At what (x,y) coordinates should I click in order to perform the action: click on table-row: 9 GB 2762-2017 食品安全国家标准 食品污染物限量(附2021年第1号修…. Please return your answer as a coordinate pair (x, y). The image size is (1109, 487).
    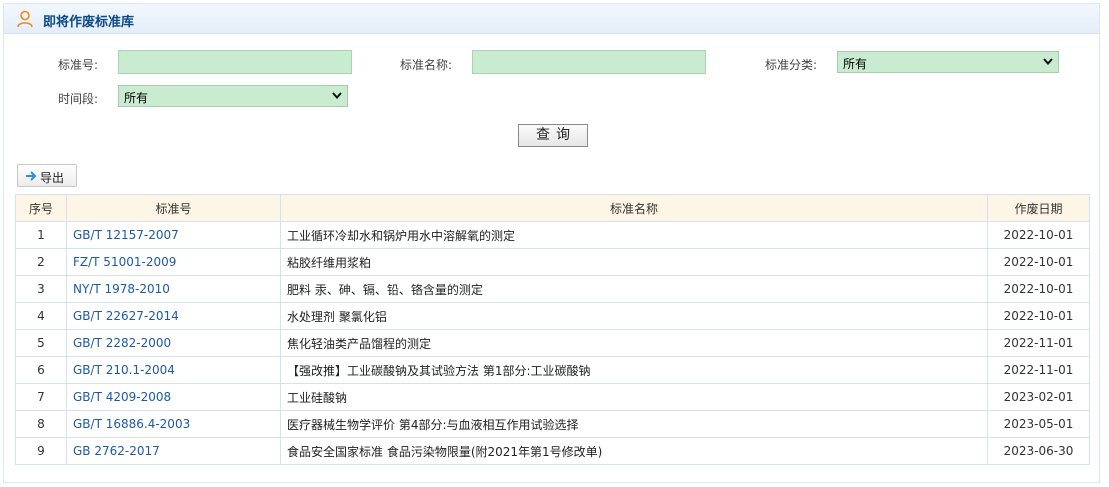
    Looking at the image, I should click on (552, 451).